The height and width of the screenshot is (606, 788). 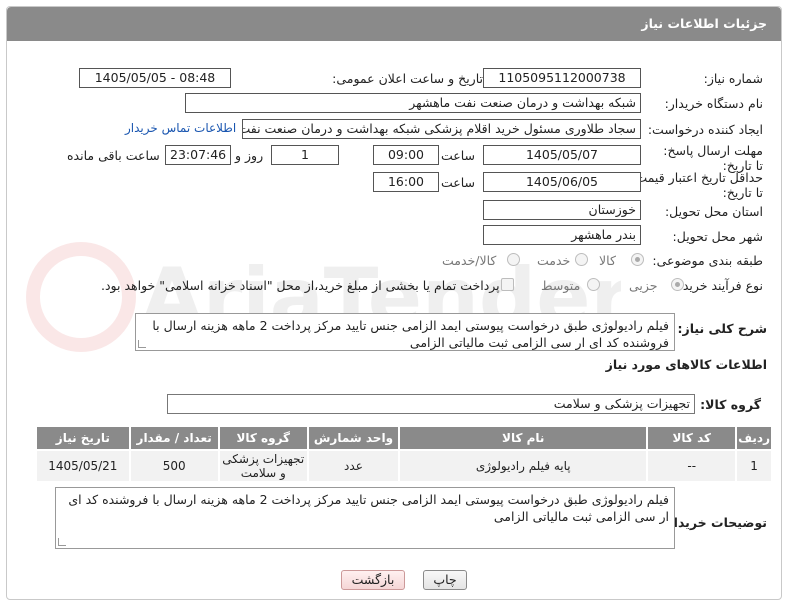 I want to click on cell-date: 1405/05/21, so click(x=83, y=466).